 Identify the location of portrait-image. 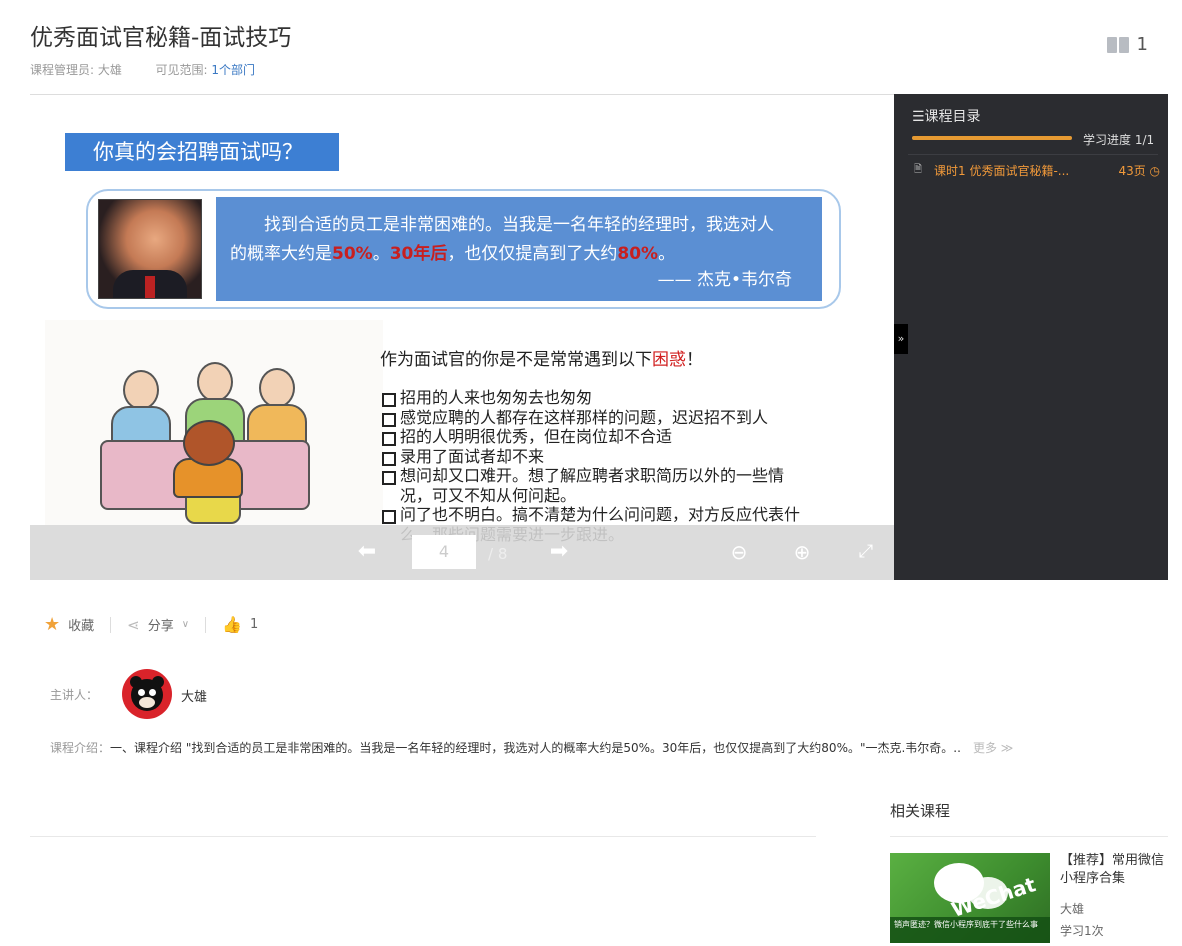
(150, 249).